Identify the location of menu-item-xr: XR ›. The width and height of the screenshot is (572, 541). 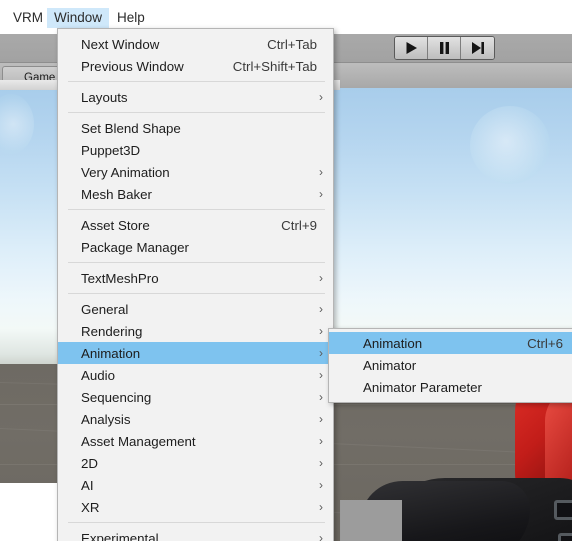
(195, 507).